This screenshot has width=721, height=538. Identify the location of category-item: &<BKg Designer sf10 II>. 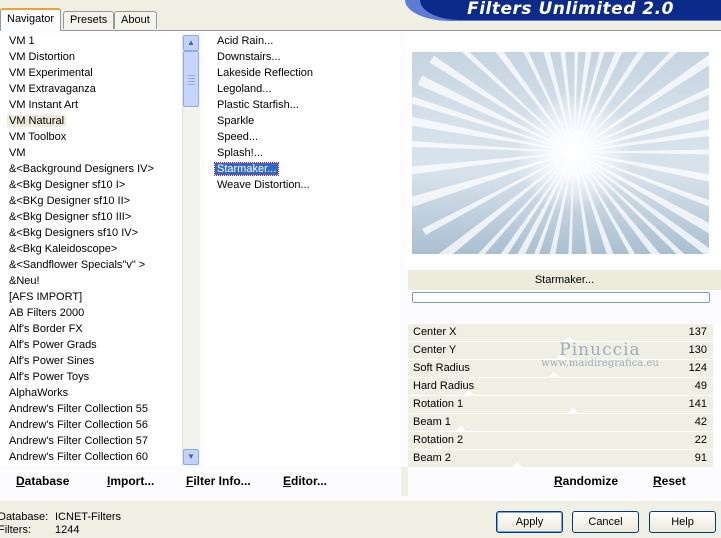
(91, 201).